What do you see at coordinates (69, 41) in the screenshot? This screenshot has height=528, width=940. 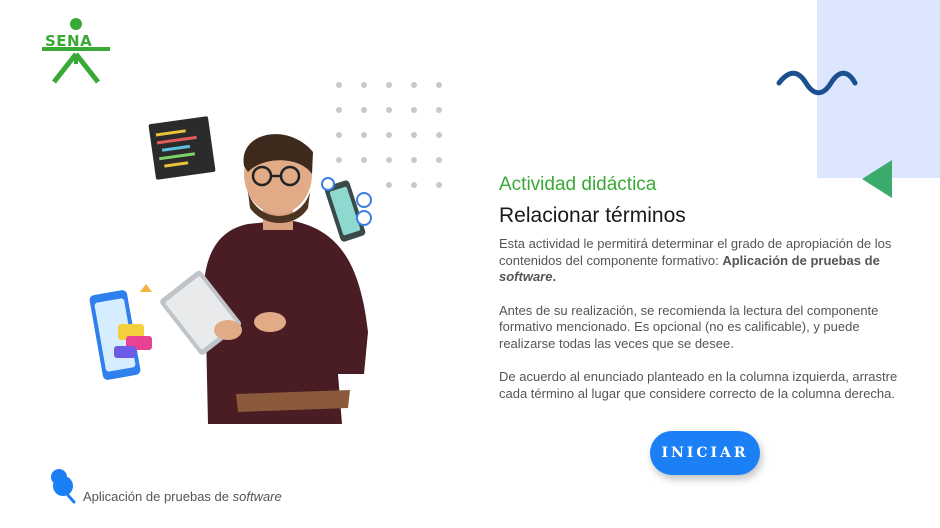 I see `logo-text: SENA` at bounding box center [69, 41].